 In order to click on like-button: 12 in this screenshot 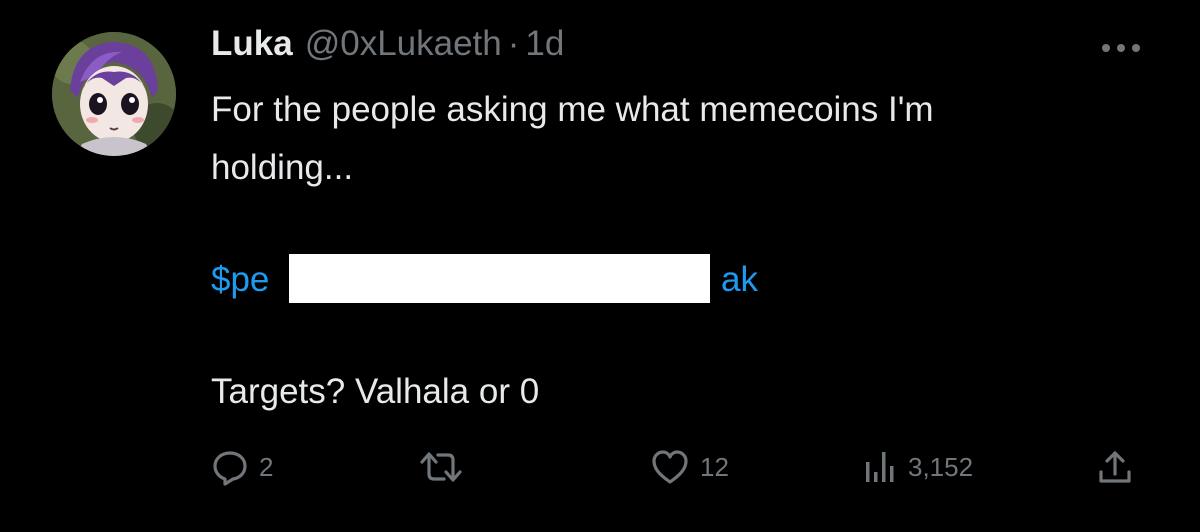, I will do `click(689, 467)`.